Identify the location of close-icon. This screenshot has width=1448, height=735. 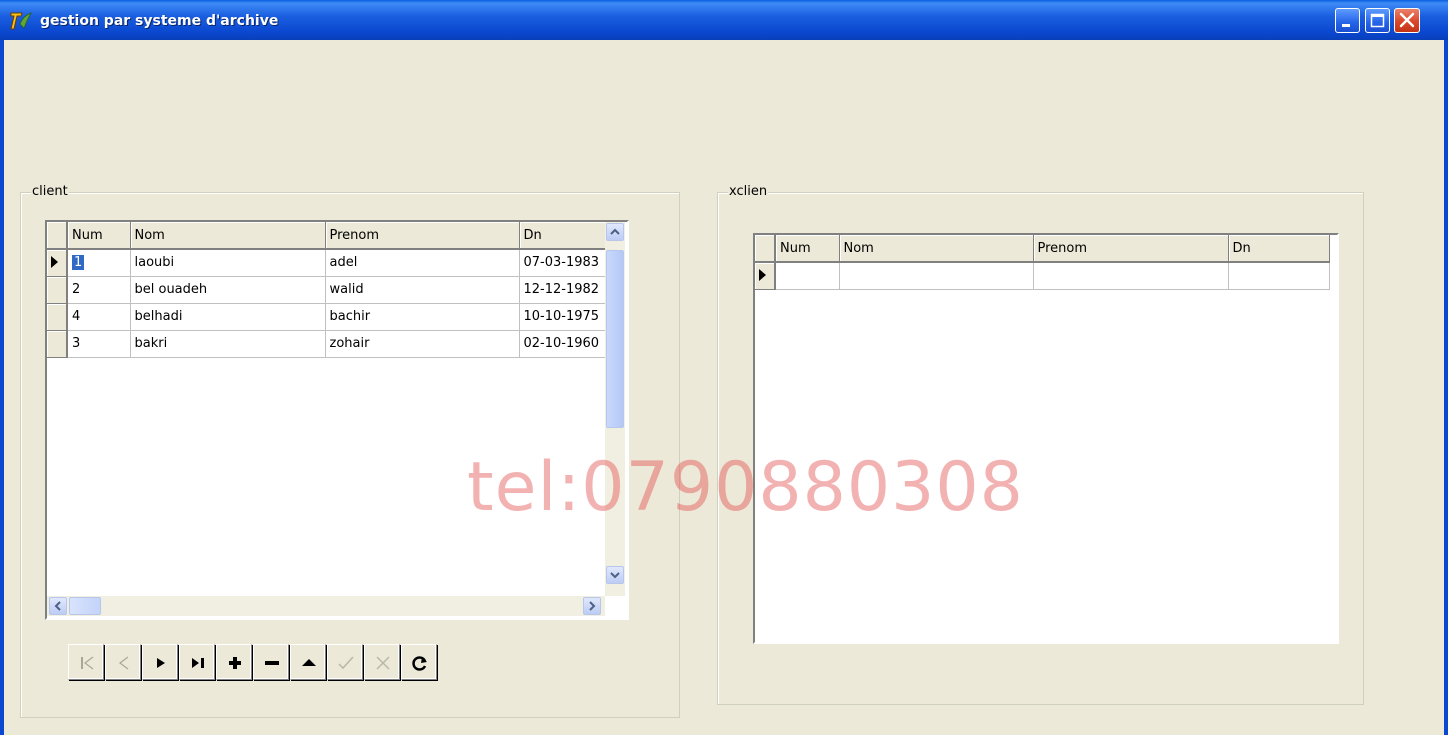
(1407, 20).